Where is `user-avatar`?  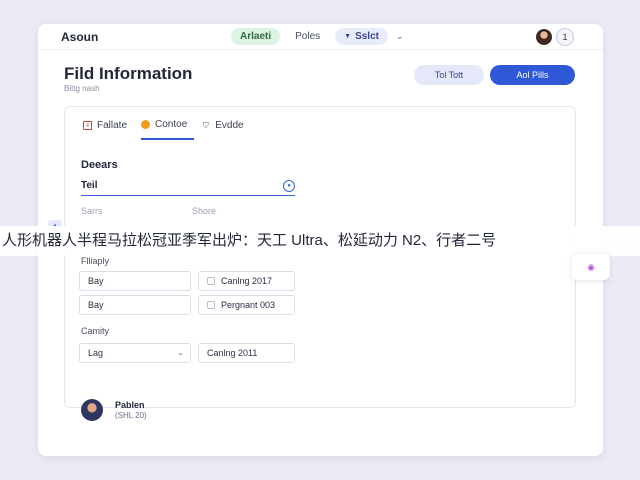
user-avatar is located at coordinates (544, 37).